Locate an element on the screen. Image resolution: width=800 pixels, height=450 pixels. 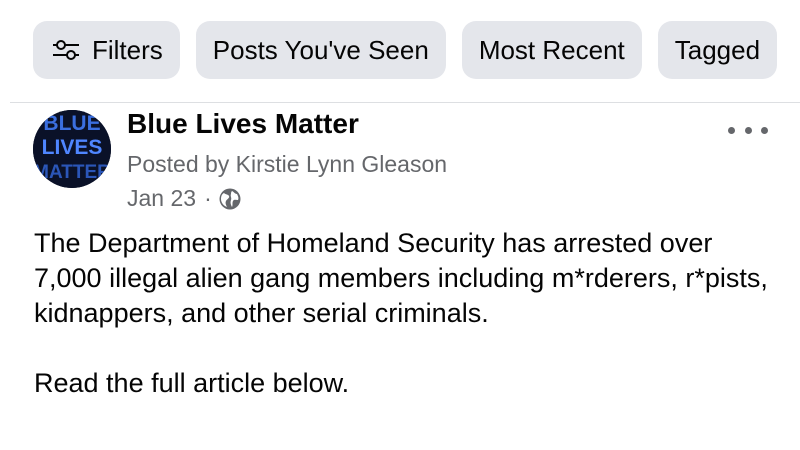
post-meta: Jan 23 · is located at coordinates (184, 198).